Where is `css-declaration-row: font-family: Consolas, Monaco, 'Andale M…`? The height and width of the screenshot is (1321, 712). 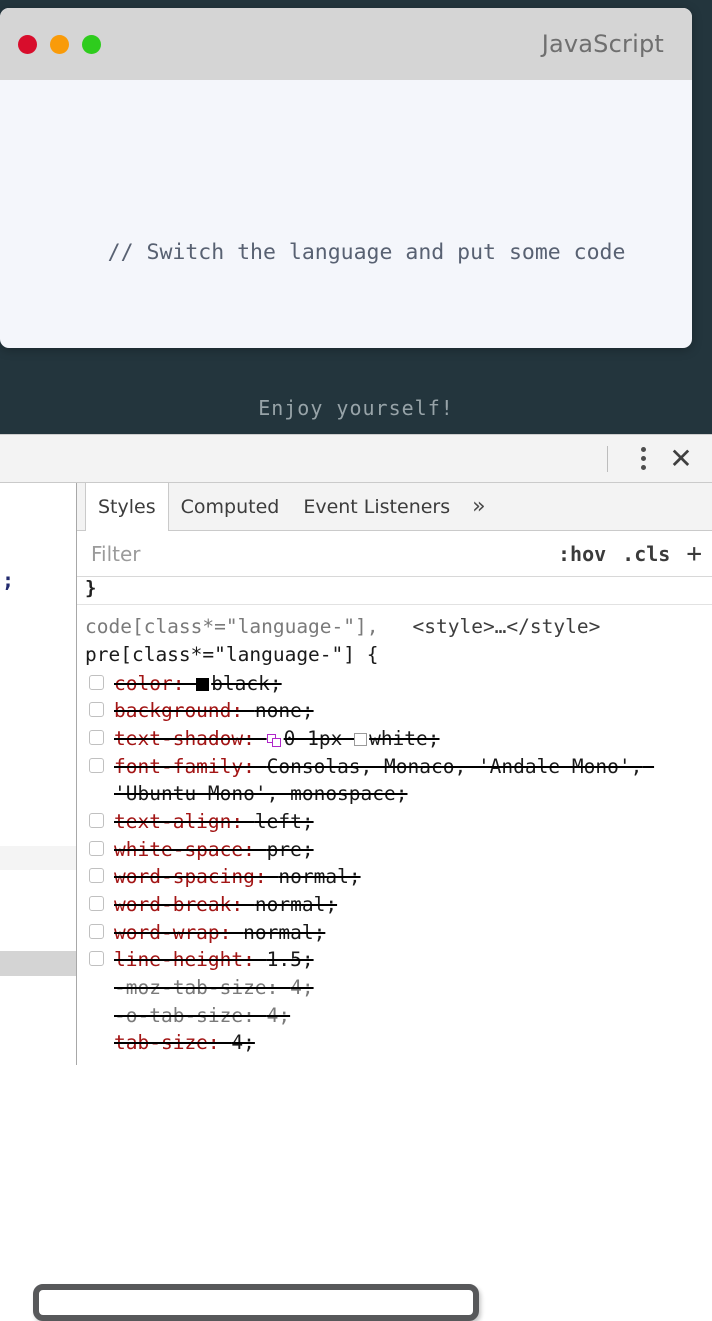
css-declaration-row: font-family: Consolas, Monaco, 'Andale M… is located at coordinates (398, 780).